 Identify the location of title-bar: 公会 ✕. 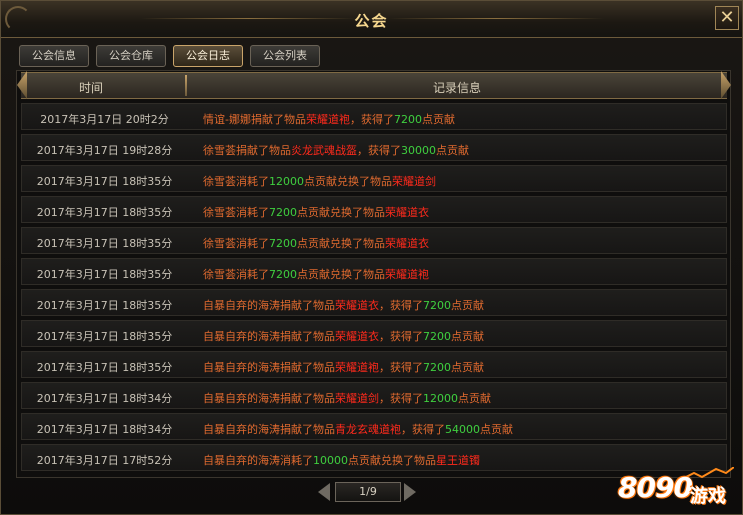
(371, 19).